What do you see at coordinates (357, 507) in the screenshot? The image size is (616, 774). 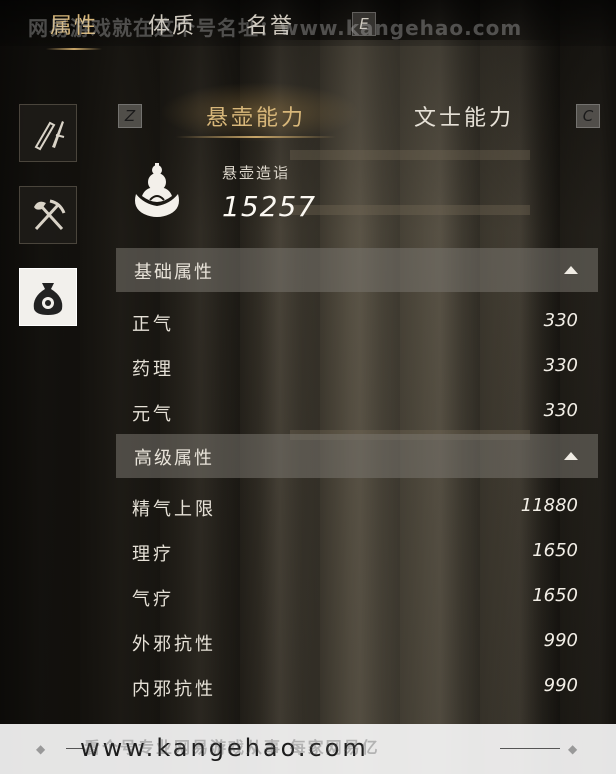 I see `stat-row: 精气上限 11880` at bounding box center [357, 507].